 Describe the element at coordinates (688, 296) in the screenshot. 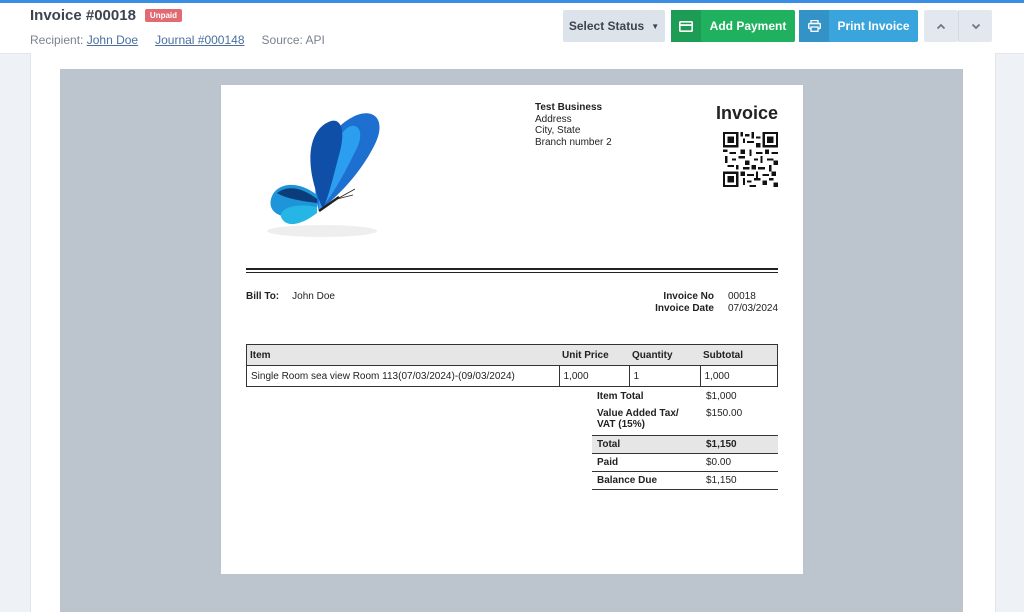

I see `invoice-no-label: Invoice No` at that location.